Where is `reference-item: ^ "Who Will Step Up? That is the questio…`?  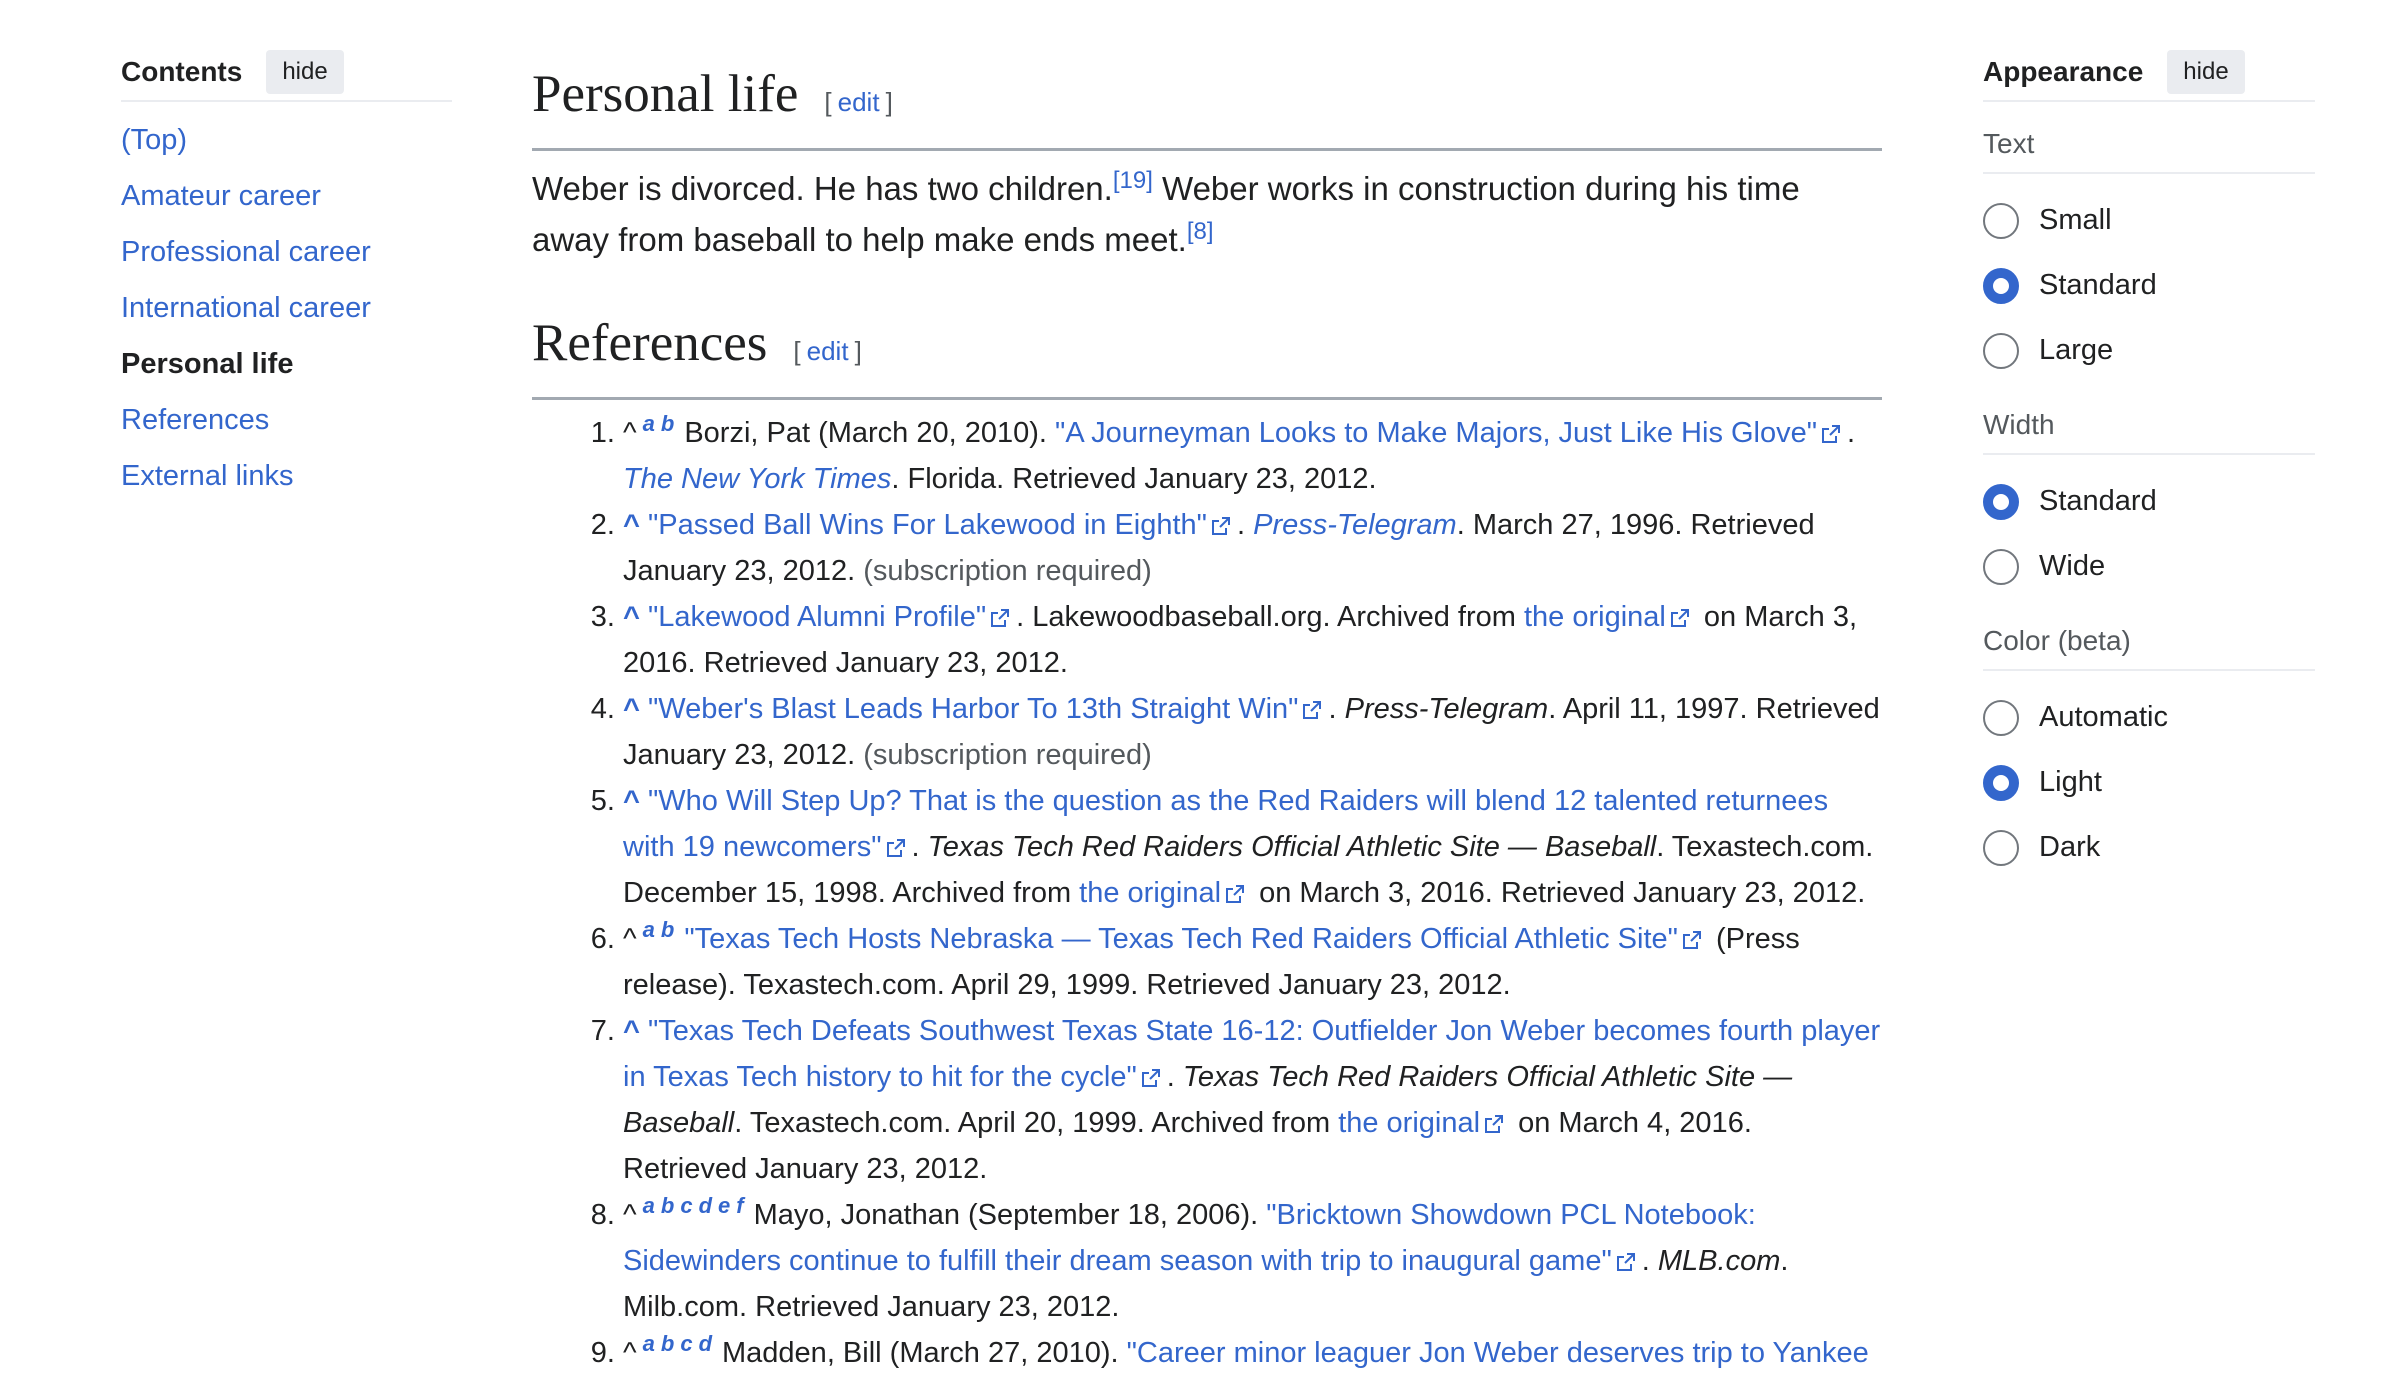 reference-item: ^ "Who Will Step Up? That is the questio… is located at coordinates (1252, 847).